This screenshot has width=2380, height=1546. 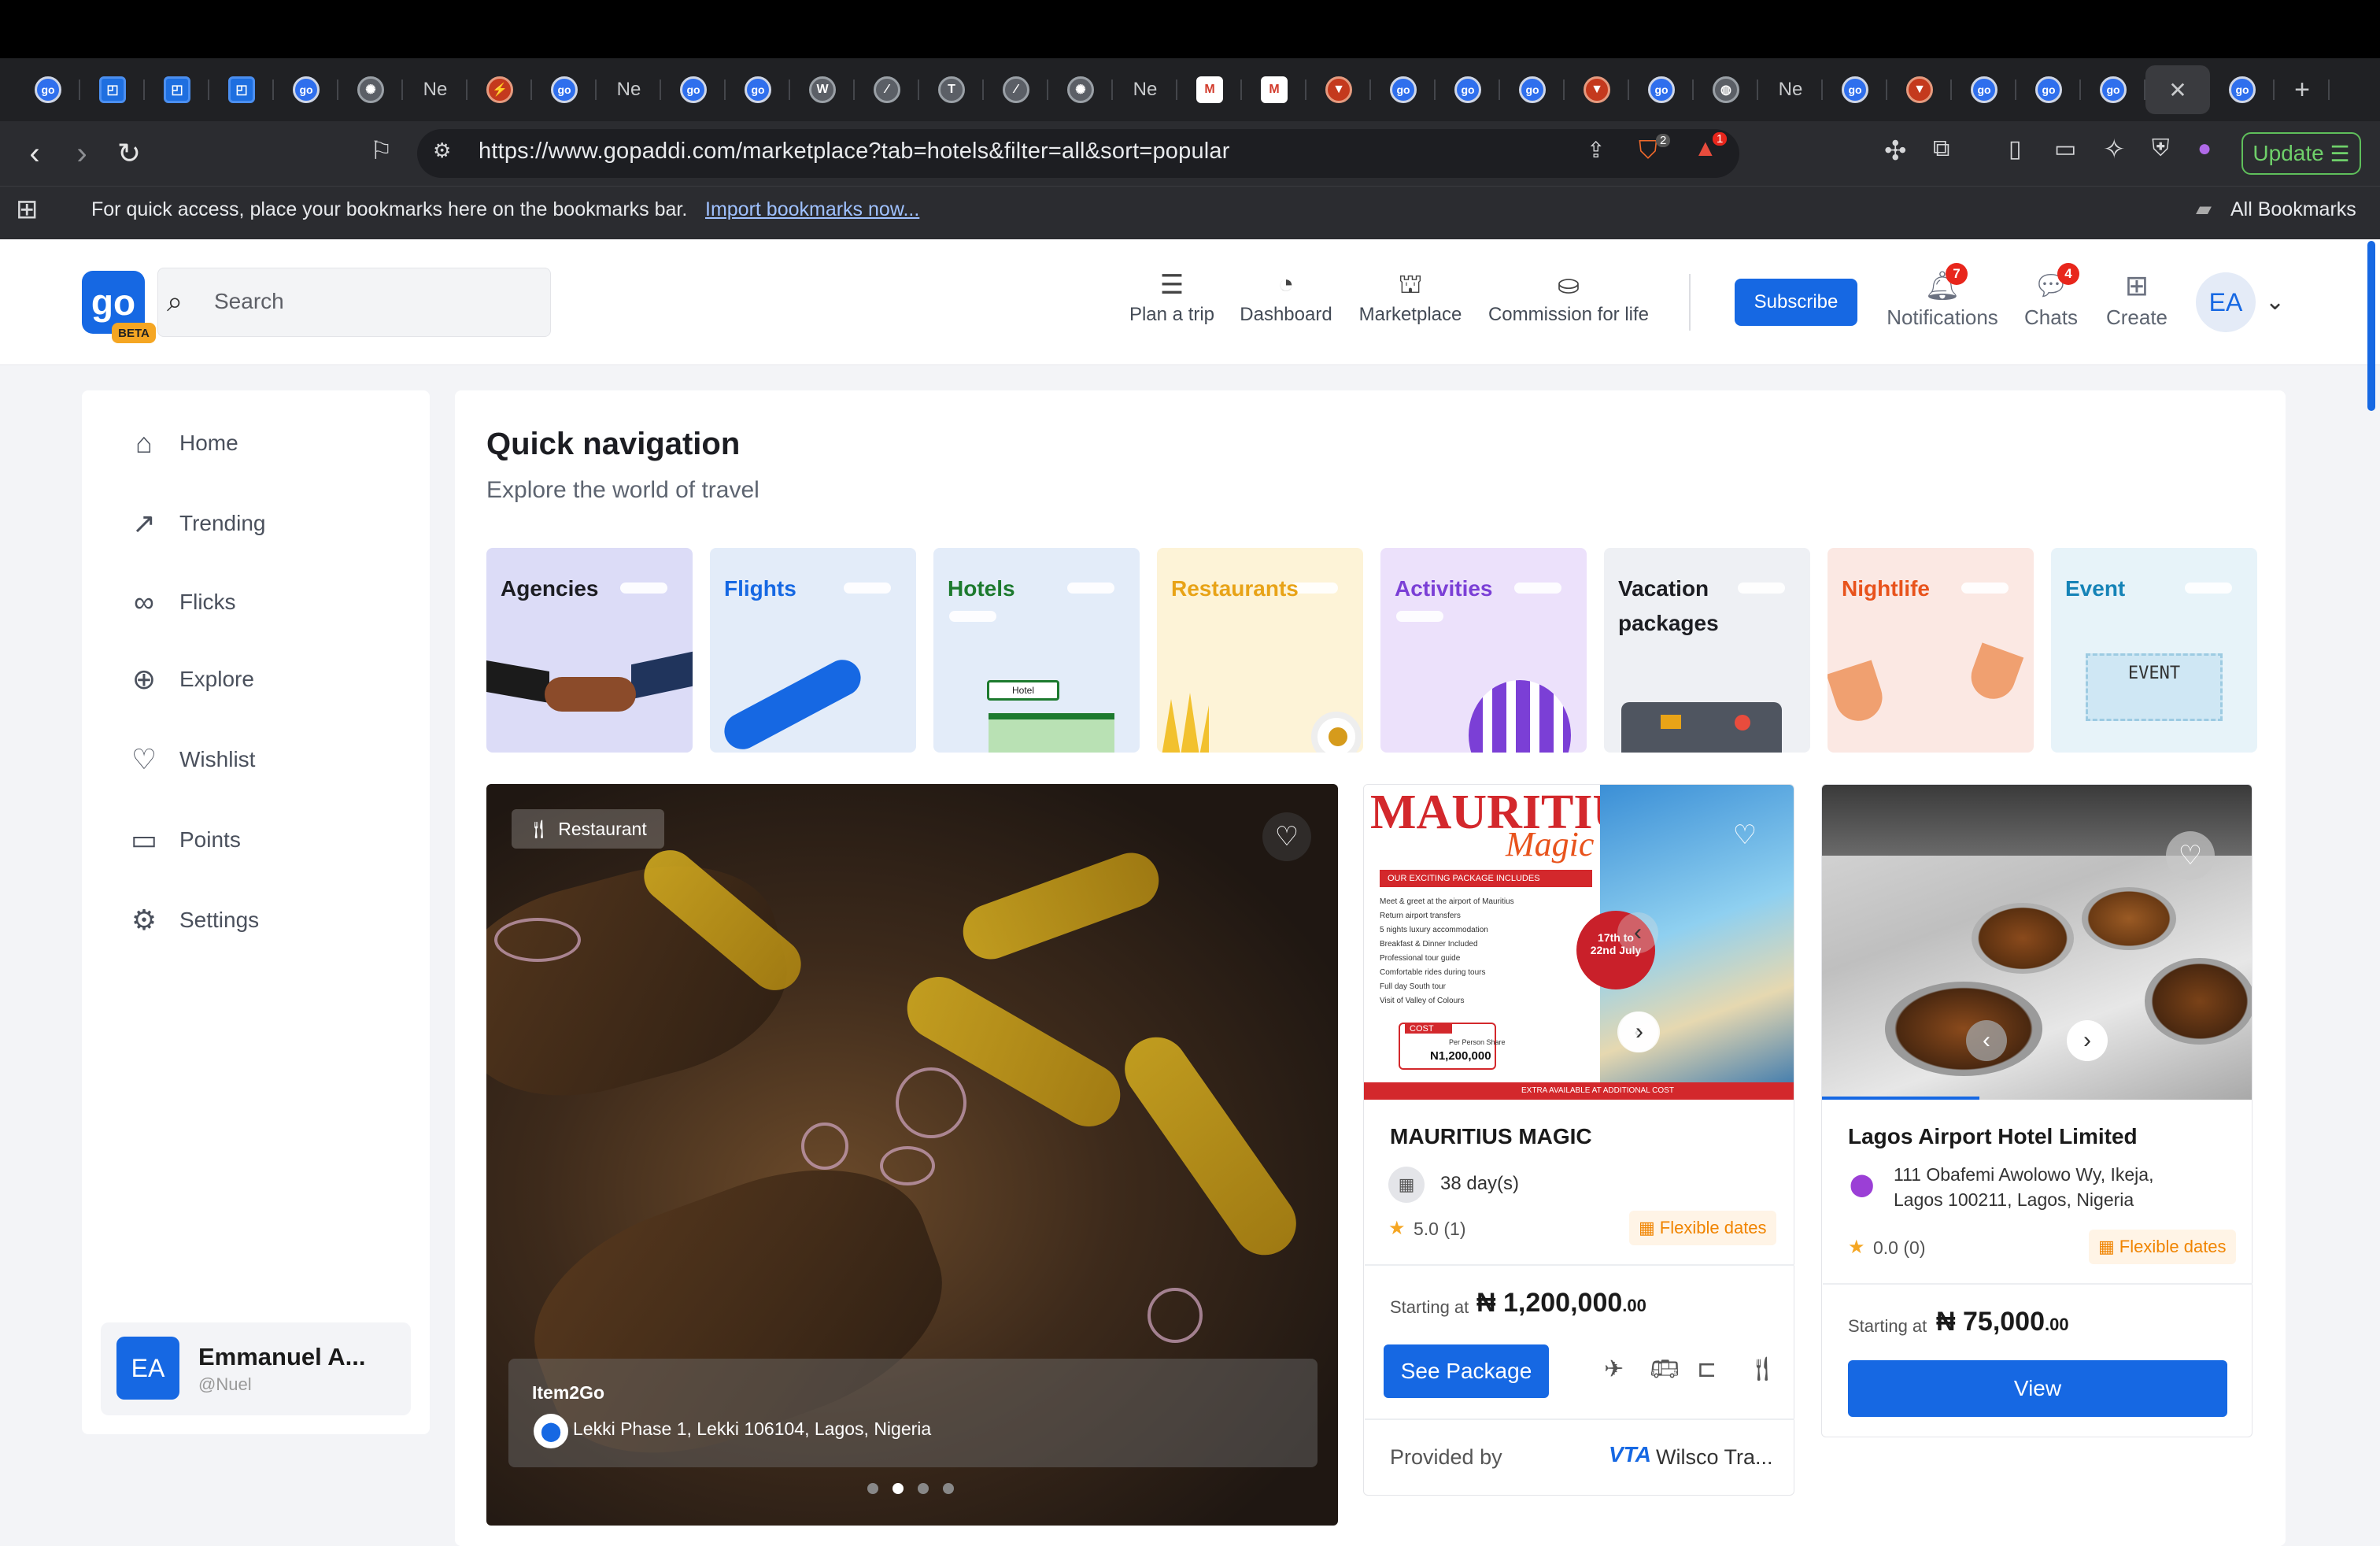 What do you see at coordinates (2114, 150) in the screenshot?
I see `leo-icon: ✧` at bounding box center [2114, 150].